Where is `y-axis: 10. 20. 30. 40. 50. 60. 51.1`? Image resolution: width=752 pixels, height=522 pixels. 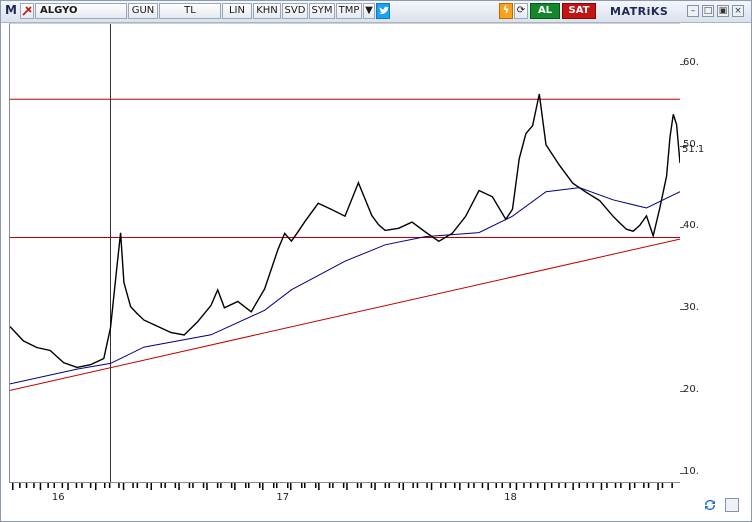
y-axis: 10. 20. 30. 40. 50. 60. 51.1 is located at coordinates (715, 252).